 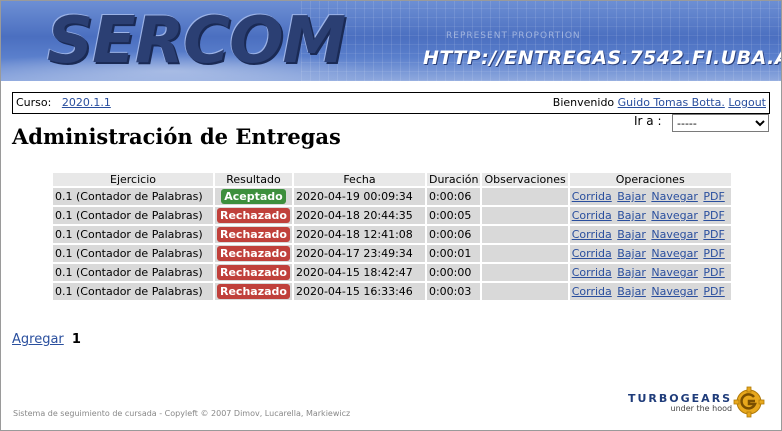 I want to click on cell-resultado: Aceptado, so click(x=253, y=196).